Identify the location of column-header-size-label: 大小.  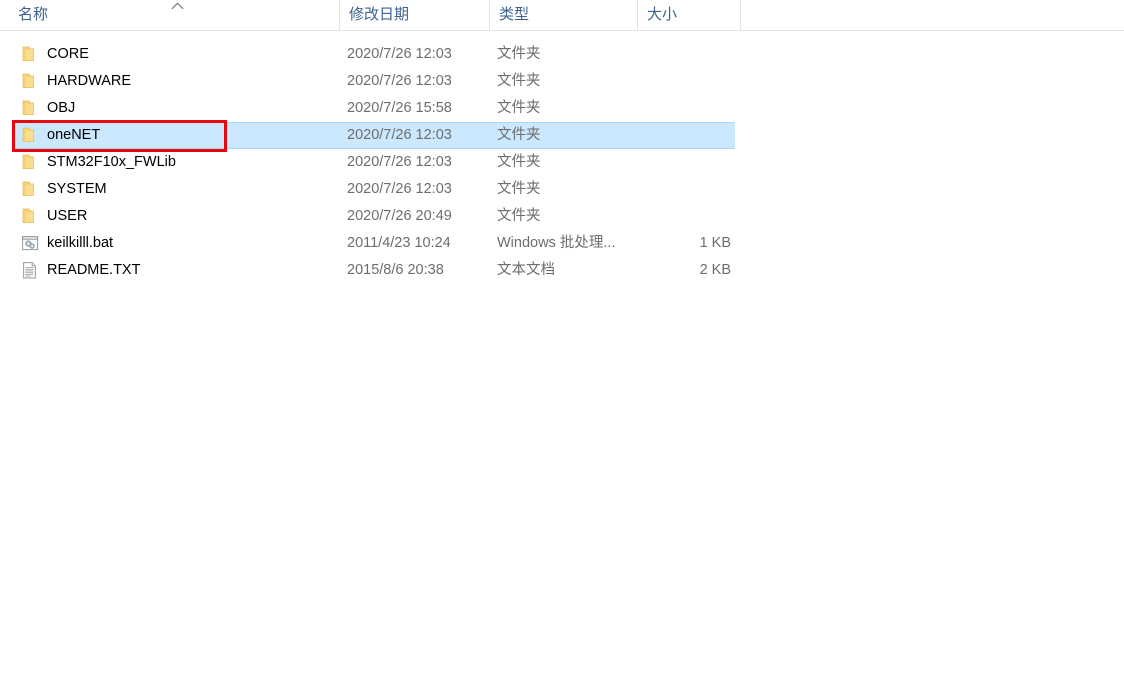
(662, 14).